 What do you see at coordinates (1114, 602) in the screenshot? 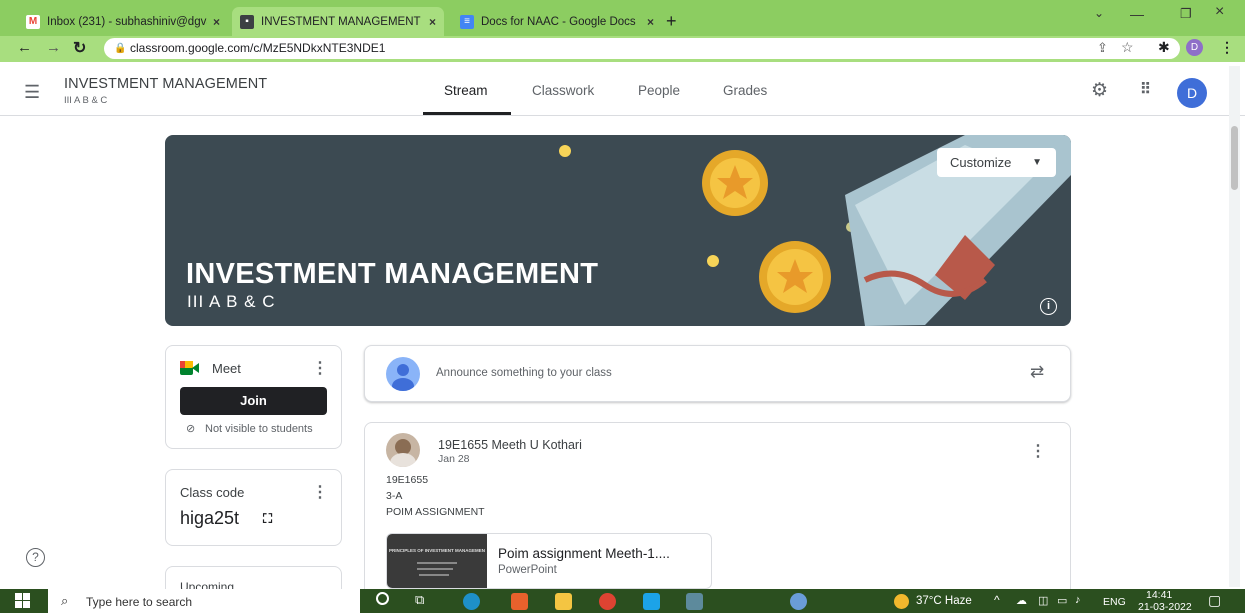
I see `language-indicator: ENG` at bounding box center [1114, 602].